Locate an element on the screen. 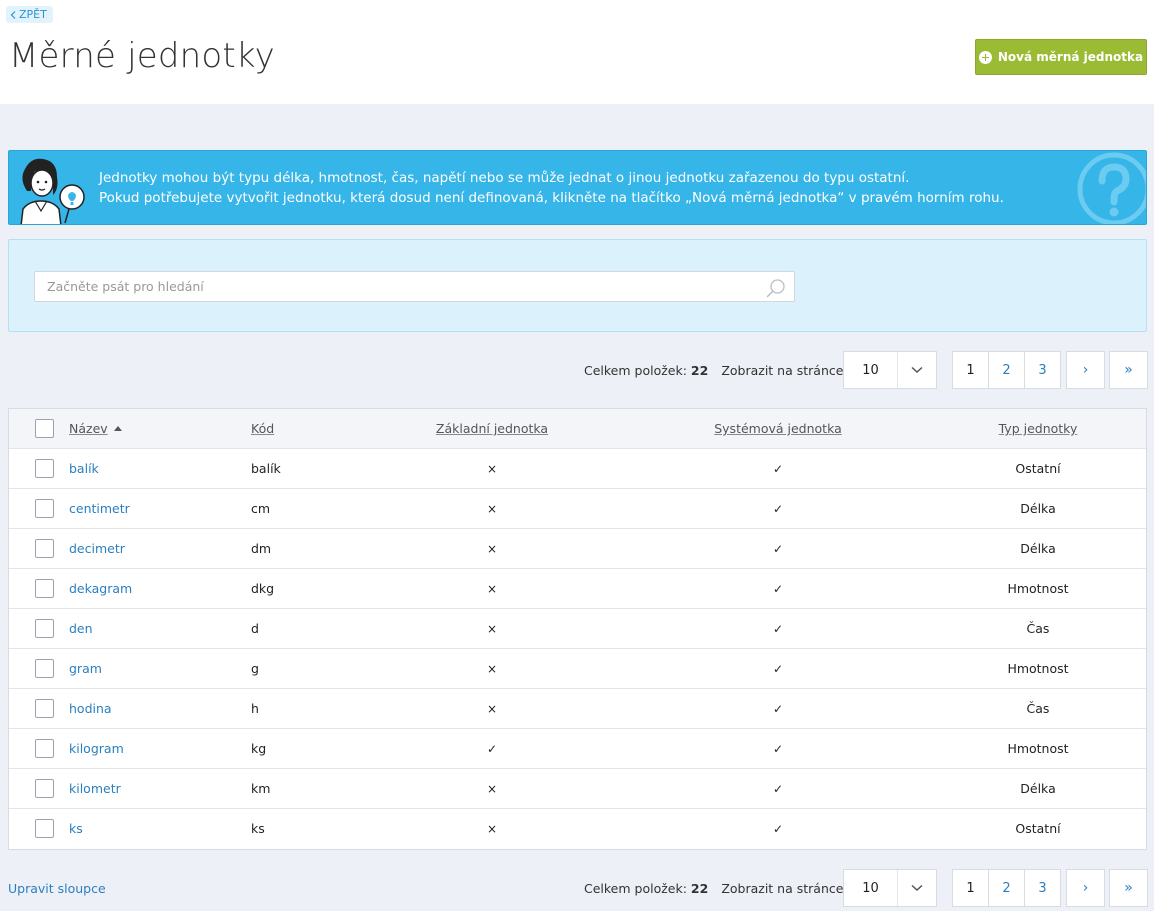 The height and width of the screenshot is (911, 1154). unit-type: Čas is located at coordinates (1038, 708).